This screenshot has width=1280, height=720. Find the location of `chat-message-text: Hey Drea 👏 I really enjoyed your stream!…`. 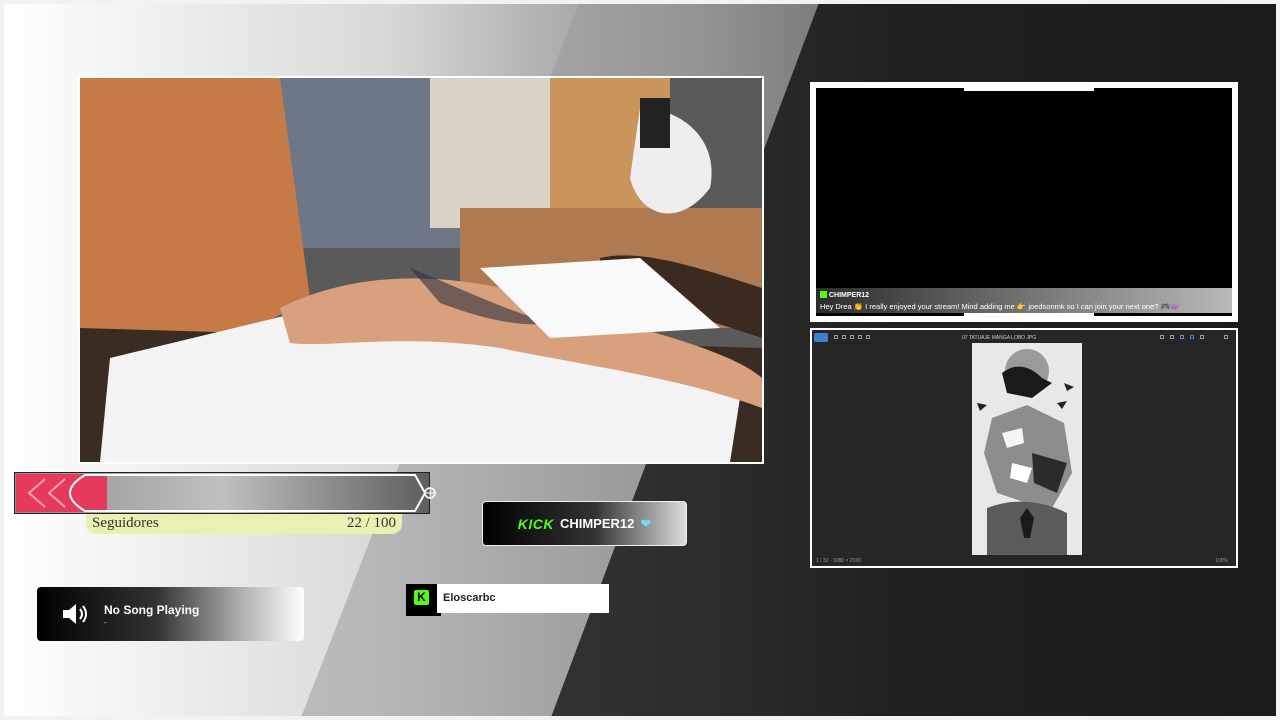

chat-message-text: Hey Drea 👏 I really enjoyed your stream!… is located at coordinates (1000, 306).